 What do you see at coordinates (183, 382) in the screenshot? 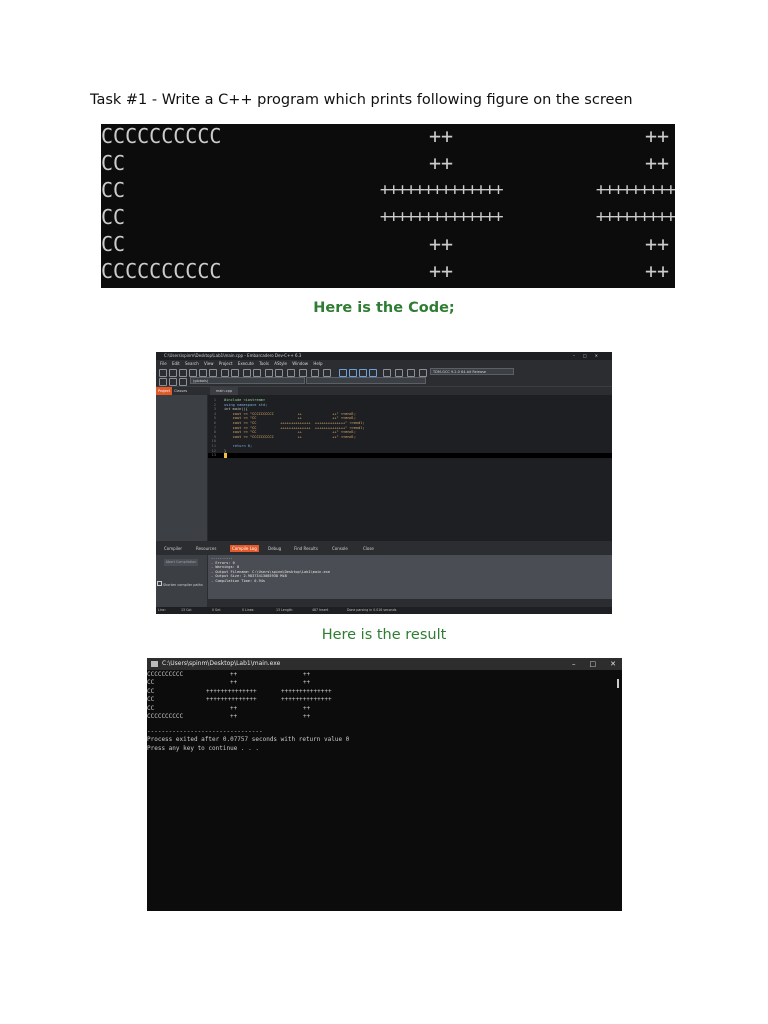
I see `goto-bookmark-icon` at bounding box center [183, 382].